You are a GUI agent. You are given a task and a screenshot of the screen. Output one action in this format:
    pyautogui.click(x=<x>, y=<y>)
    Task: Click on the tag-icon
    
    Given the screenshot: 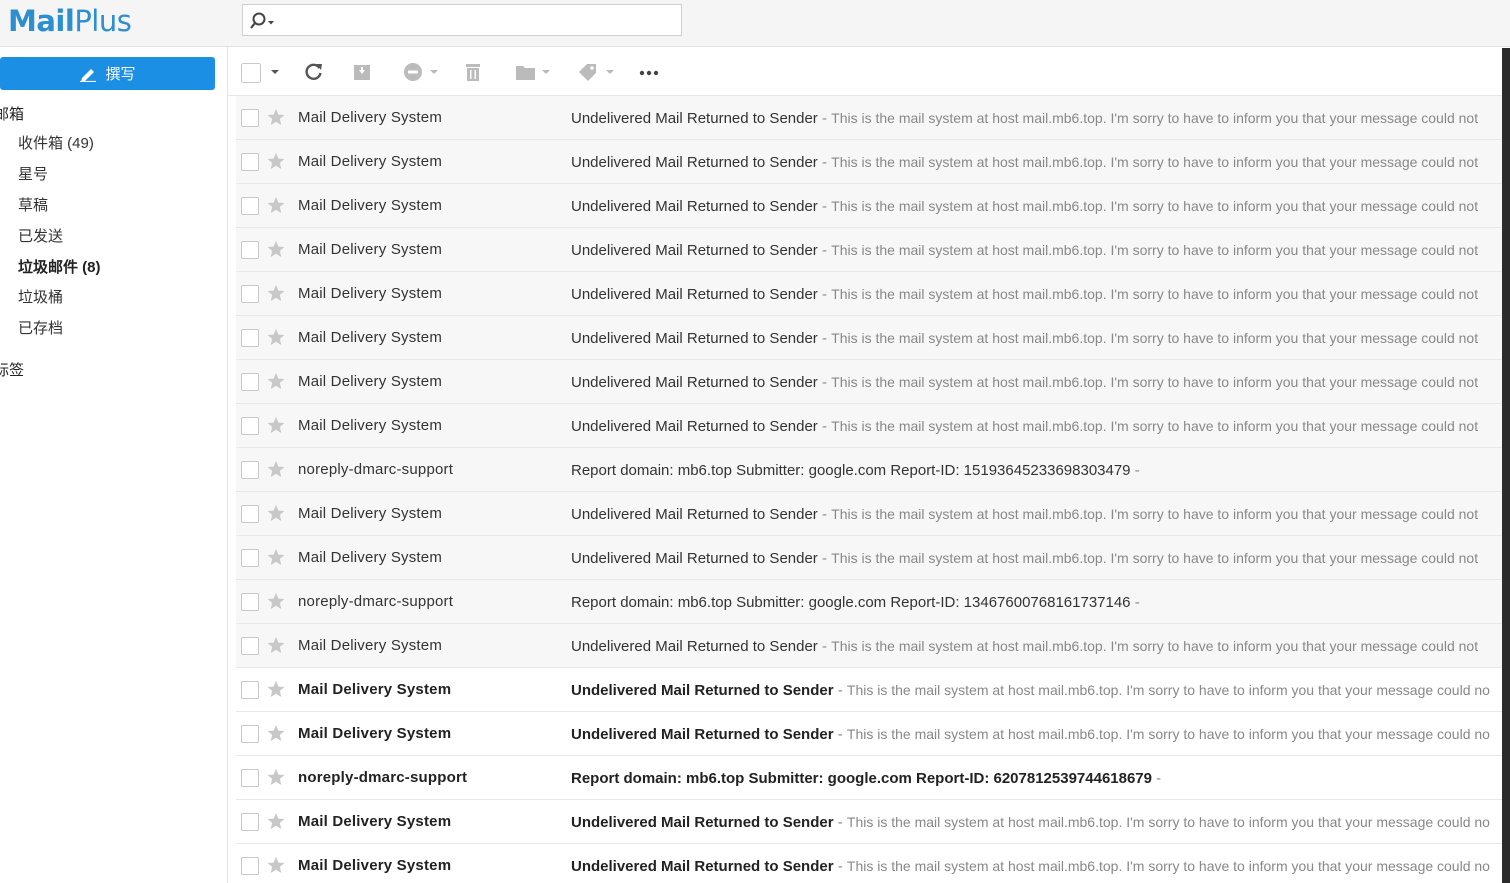 What is the action you would take?
    pyautogui.click(x=588, y=72)
    